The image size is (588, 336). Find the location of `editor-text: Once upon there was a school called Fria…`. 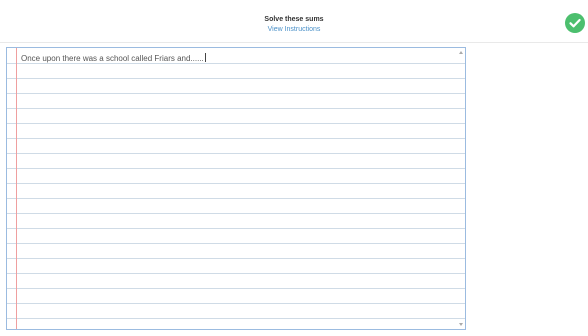

editor-text: Once upon there was a school called Fria… is located at coordinates (113, 58).